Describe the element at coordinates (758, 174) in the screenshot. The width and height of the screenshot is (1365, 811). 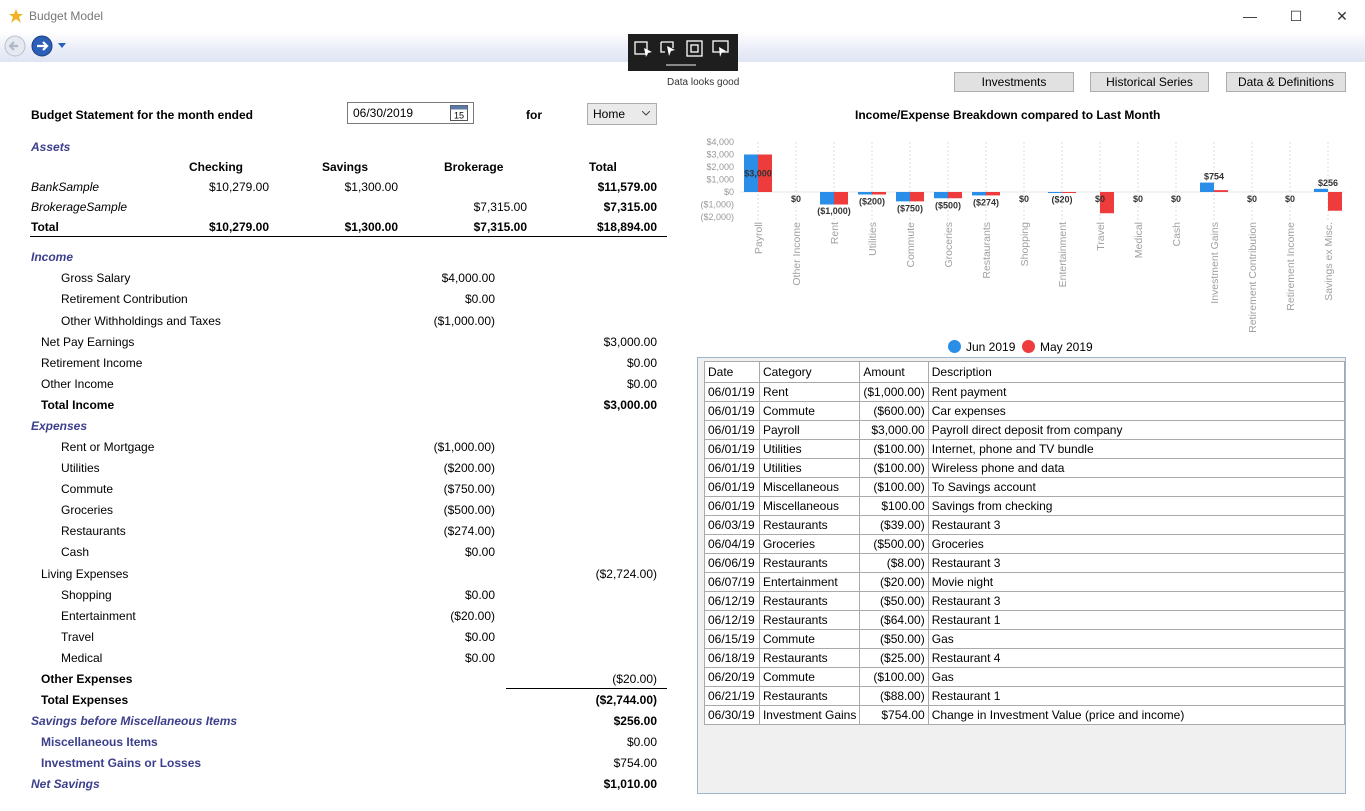
I see `data-label: $3,000` at that location.